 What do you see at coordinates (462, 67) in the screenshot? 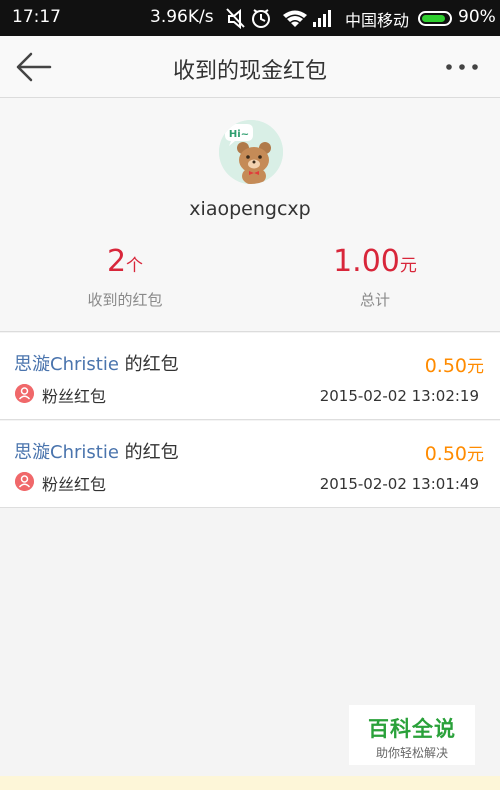
I see `more-dots-icon` at bounding box center [462, 67].